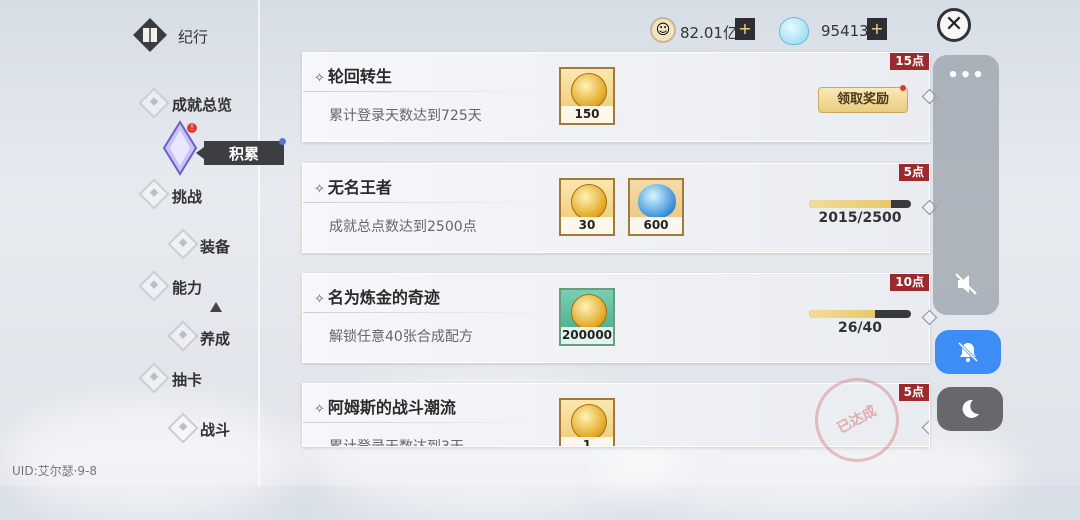 The image size is (1080, 520). I want to click on dark-mode-button, so click(970, 409).